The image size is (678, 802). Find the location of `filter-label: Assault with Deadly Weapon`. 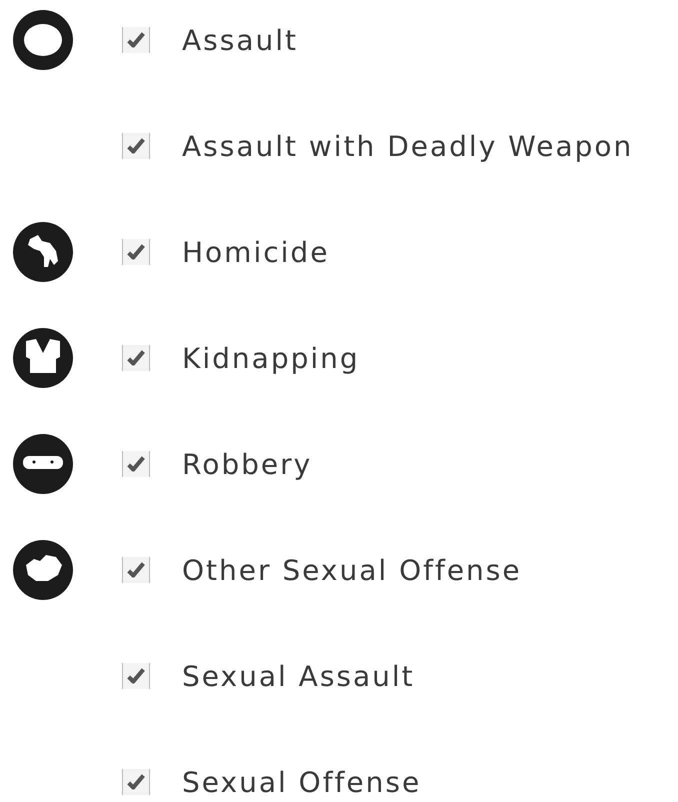

filter-label: Assault with Deadly Weapon is located at coordinates (408, 146).